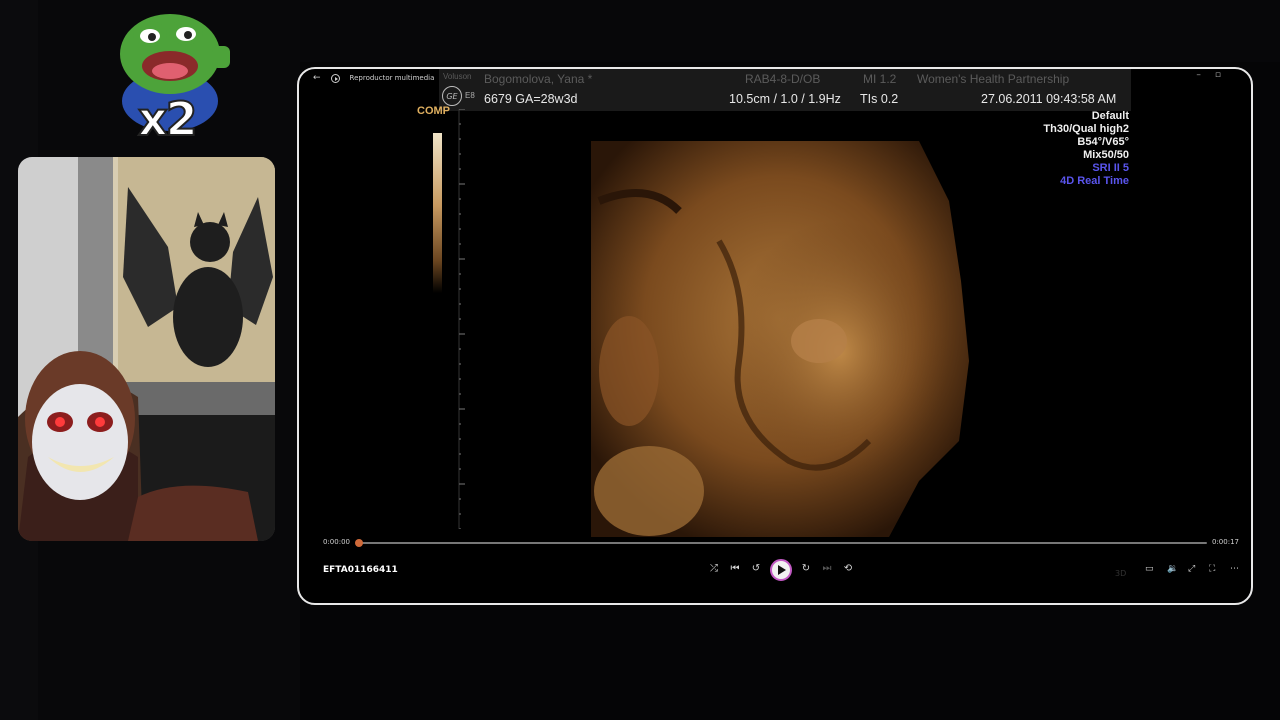 This screenshot has height=720, width=1280. What do you see at coordinates (1106, 155) in the screenshot?
I see `setting-line: Mix50/50` at bounding box center [1106, 155].